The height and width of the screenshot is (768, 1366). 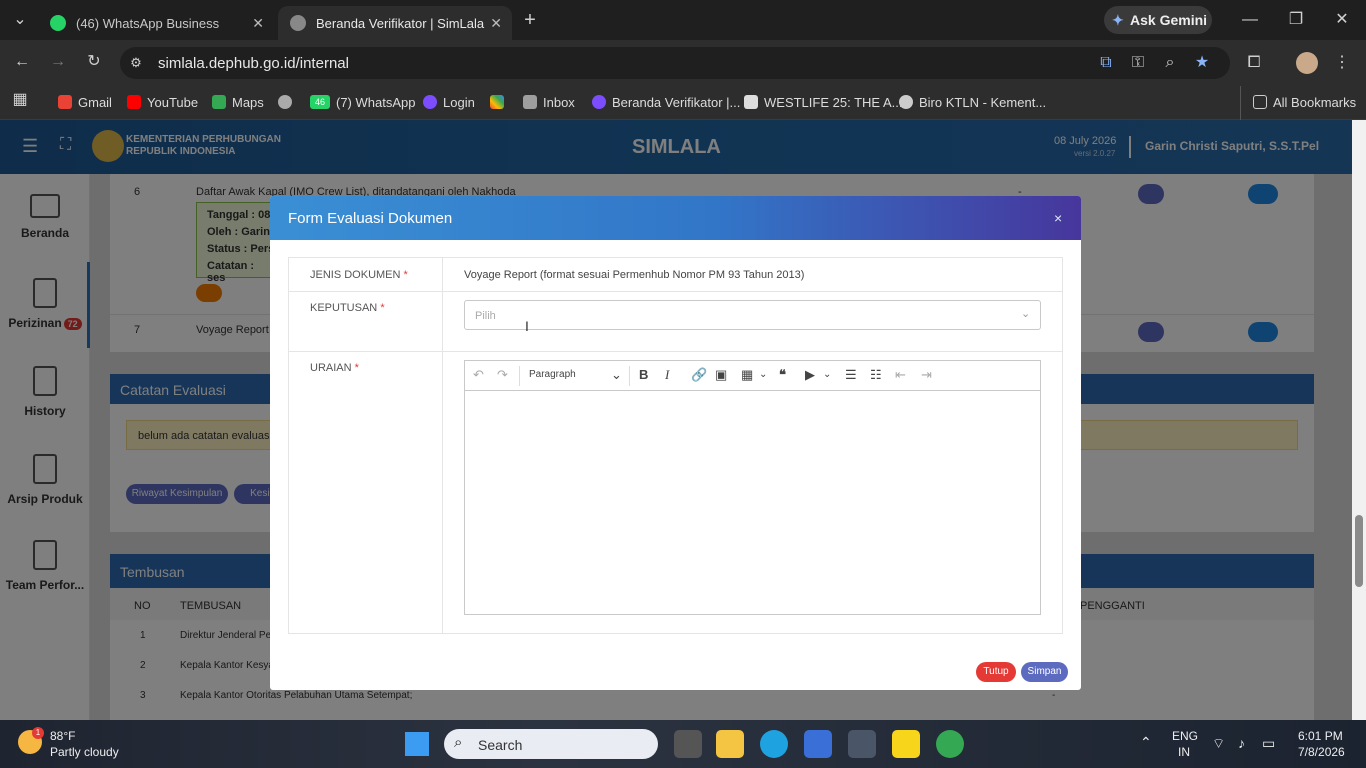 I want to click on jenis-dokumen-label: JENIS DOKUMEN *, so click(x=359, y=275).